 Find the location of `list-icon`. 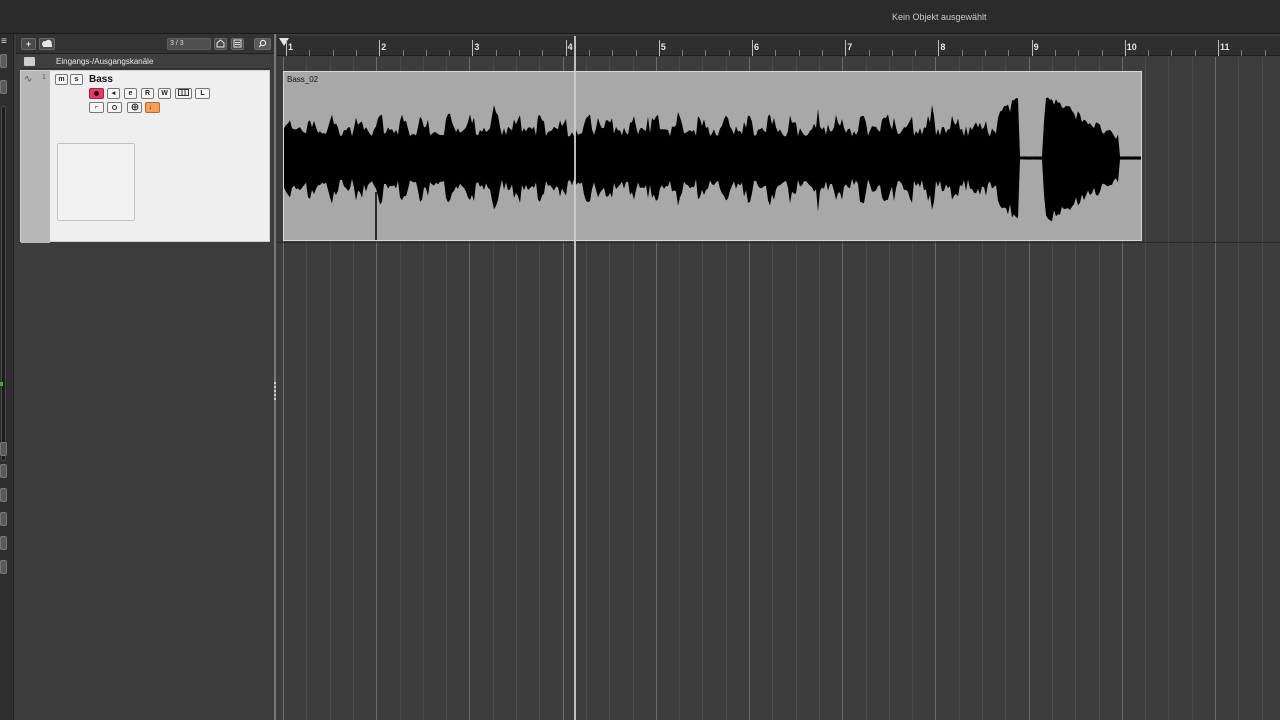

list-icon is located at coordinates (237, 43).